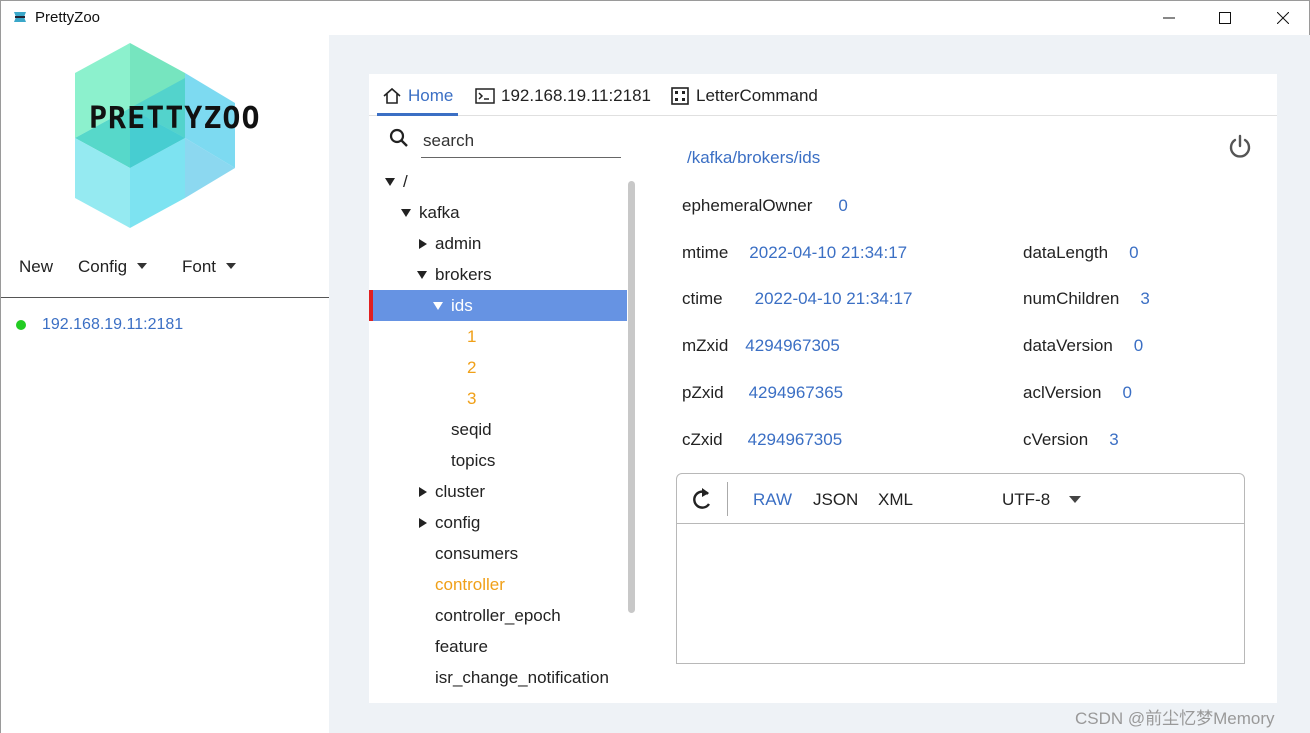 This screenshot has width=1310, height=733. What do you see at coordinates (772, 500) in the screenshot?
I see `format-raw-button: RAW` at bounding box center [772, 500].